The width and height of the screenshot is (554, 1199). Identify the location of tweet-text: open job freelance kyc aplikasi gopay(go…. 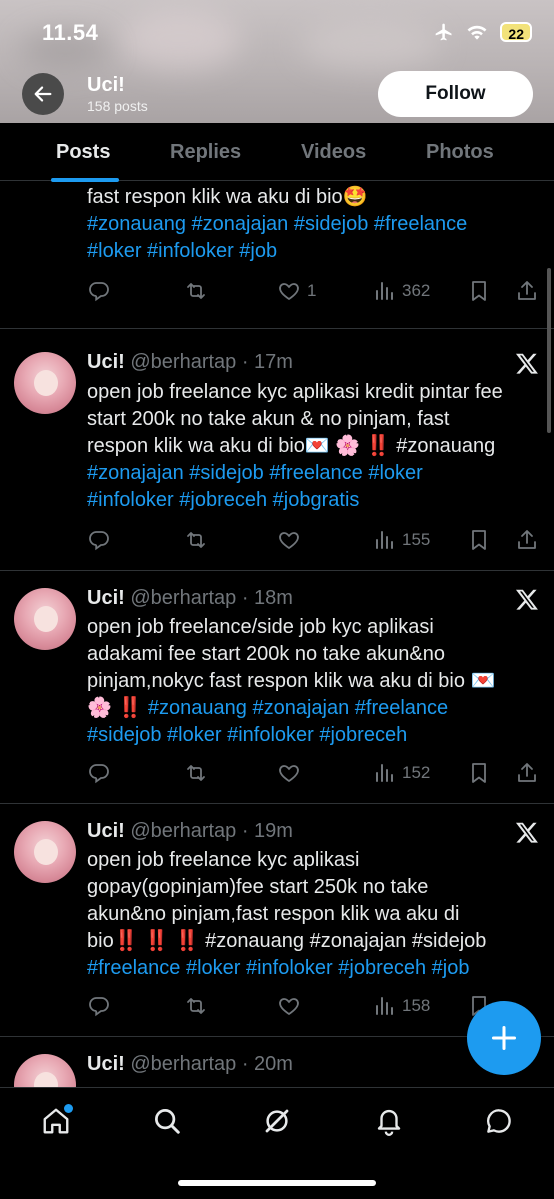
(314, 914).